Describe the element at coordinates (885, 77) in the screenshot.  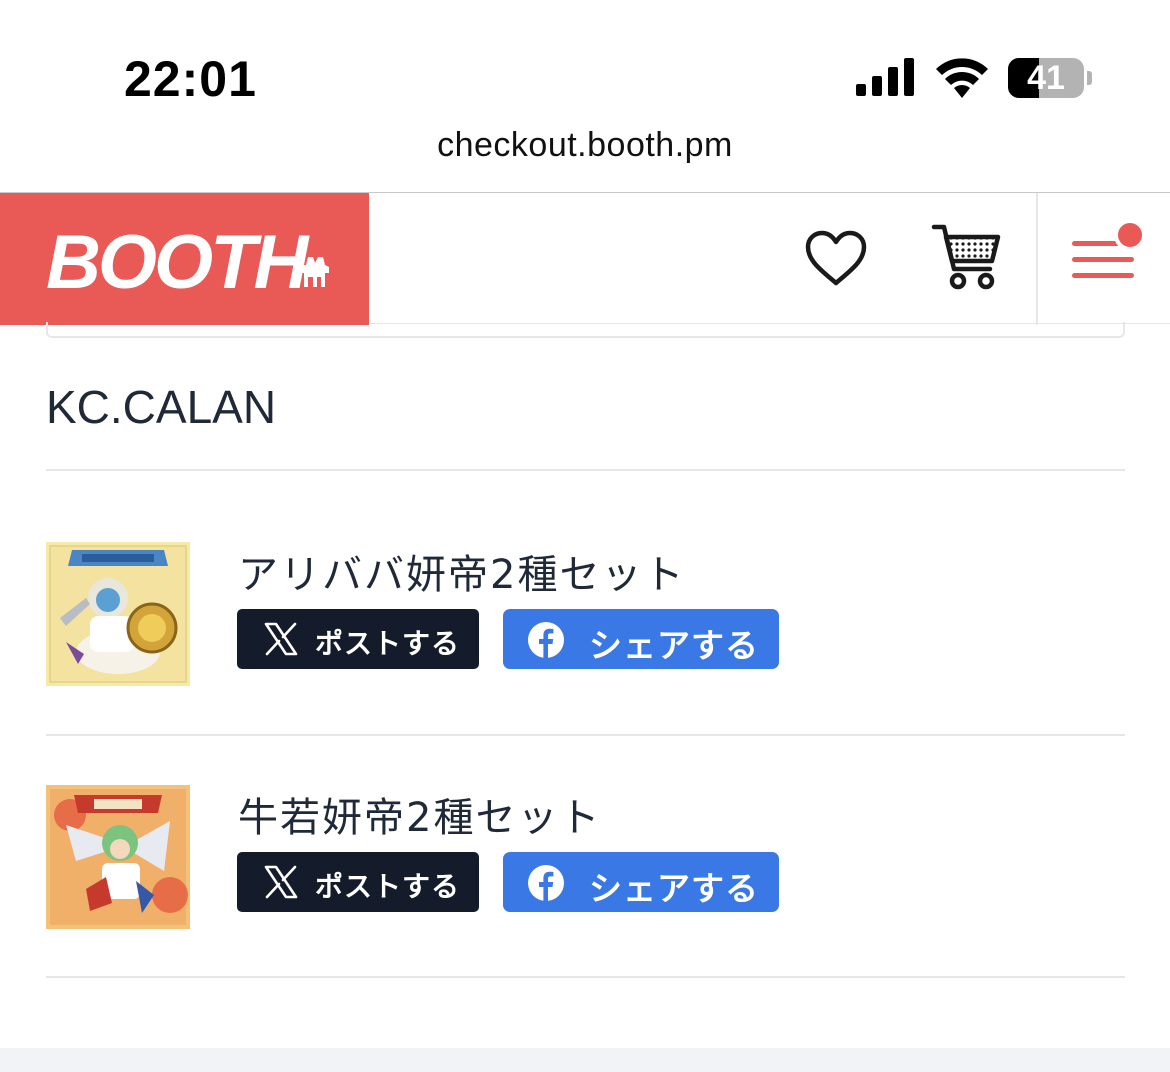
I see `cellular-signal-icon` at that location.